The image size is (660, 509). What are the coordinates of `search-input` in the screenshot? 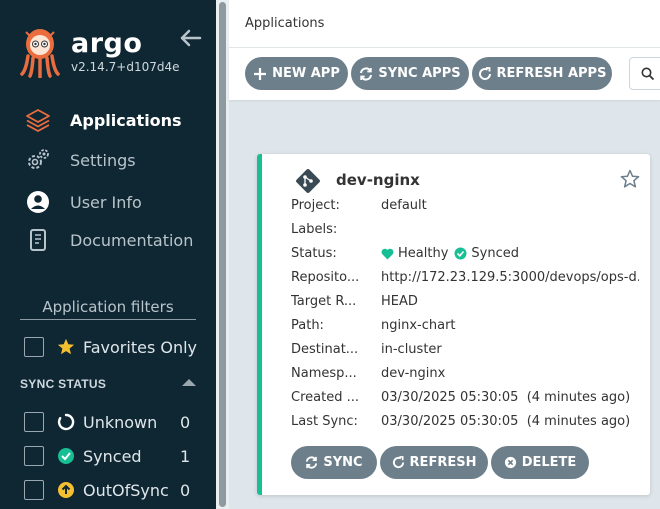 It's located at (644, 73).